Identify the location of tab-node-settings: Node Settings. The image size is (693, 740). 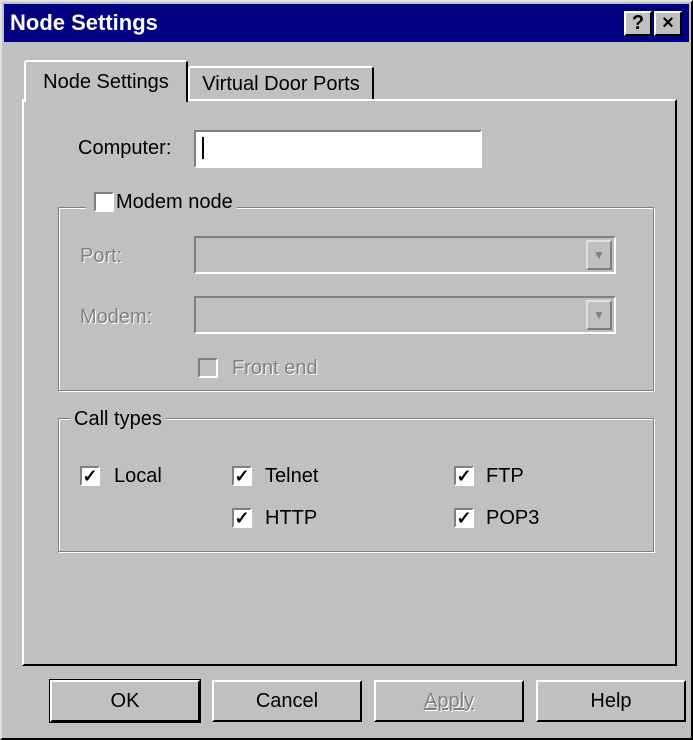
(106, 81).